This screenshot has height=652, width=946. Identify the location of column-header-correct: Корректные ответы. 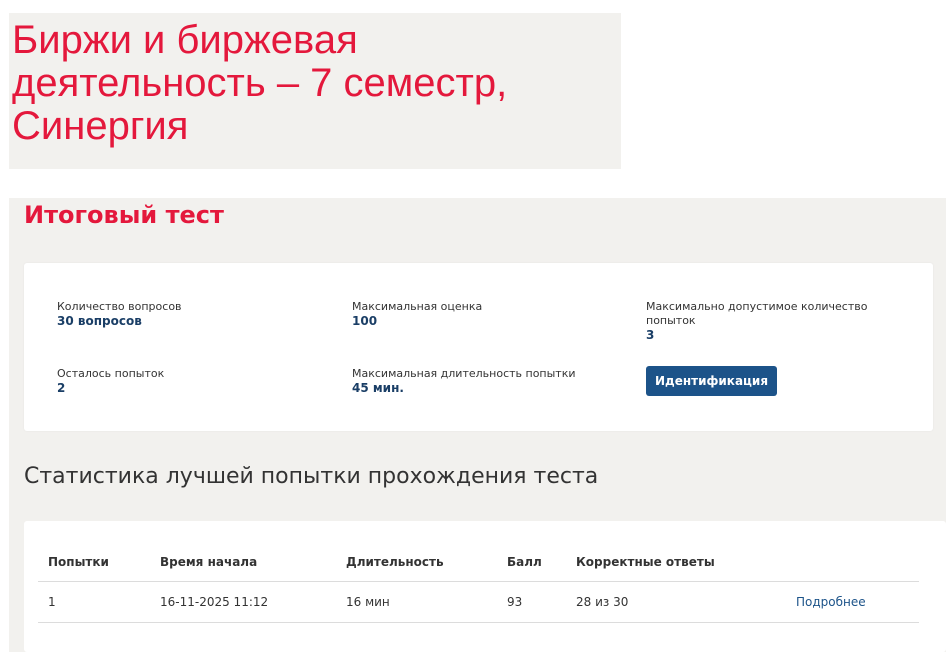
(676, 562).